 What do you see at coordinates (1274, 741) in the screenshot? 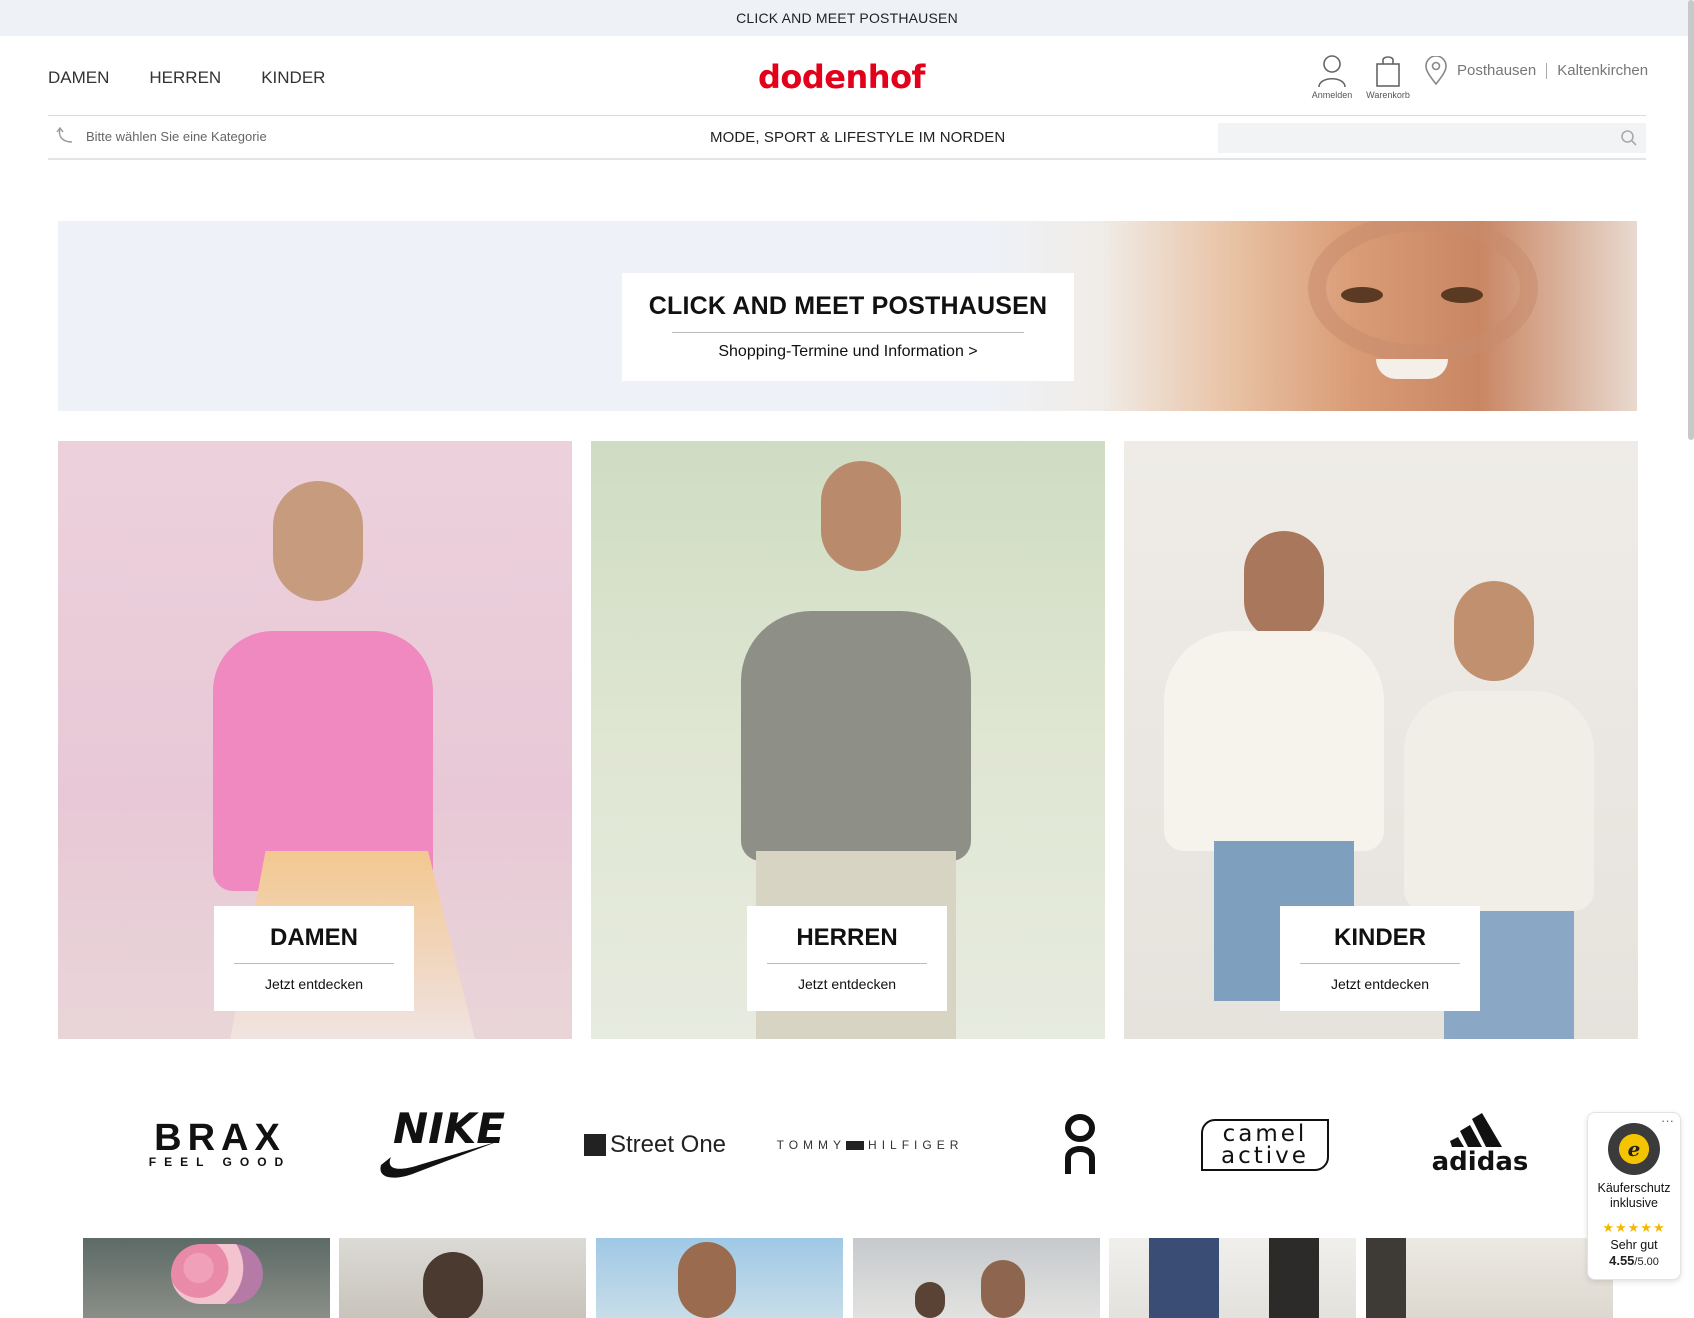
I see `girl-sweater-image` at bounding box center [1274, 741].